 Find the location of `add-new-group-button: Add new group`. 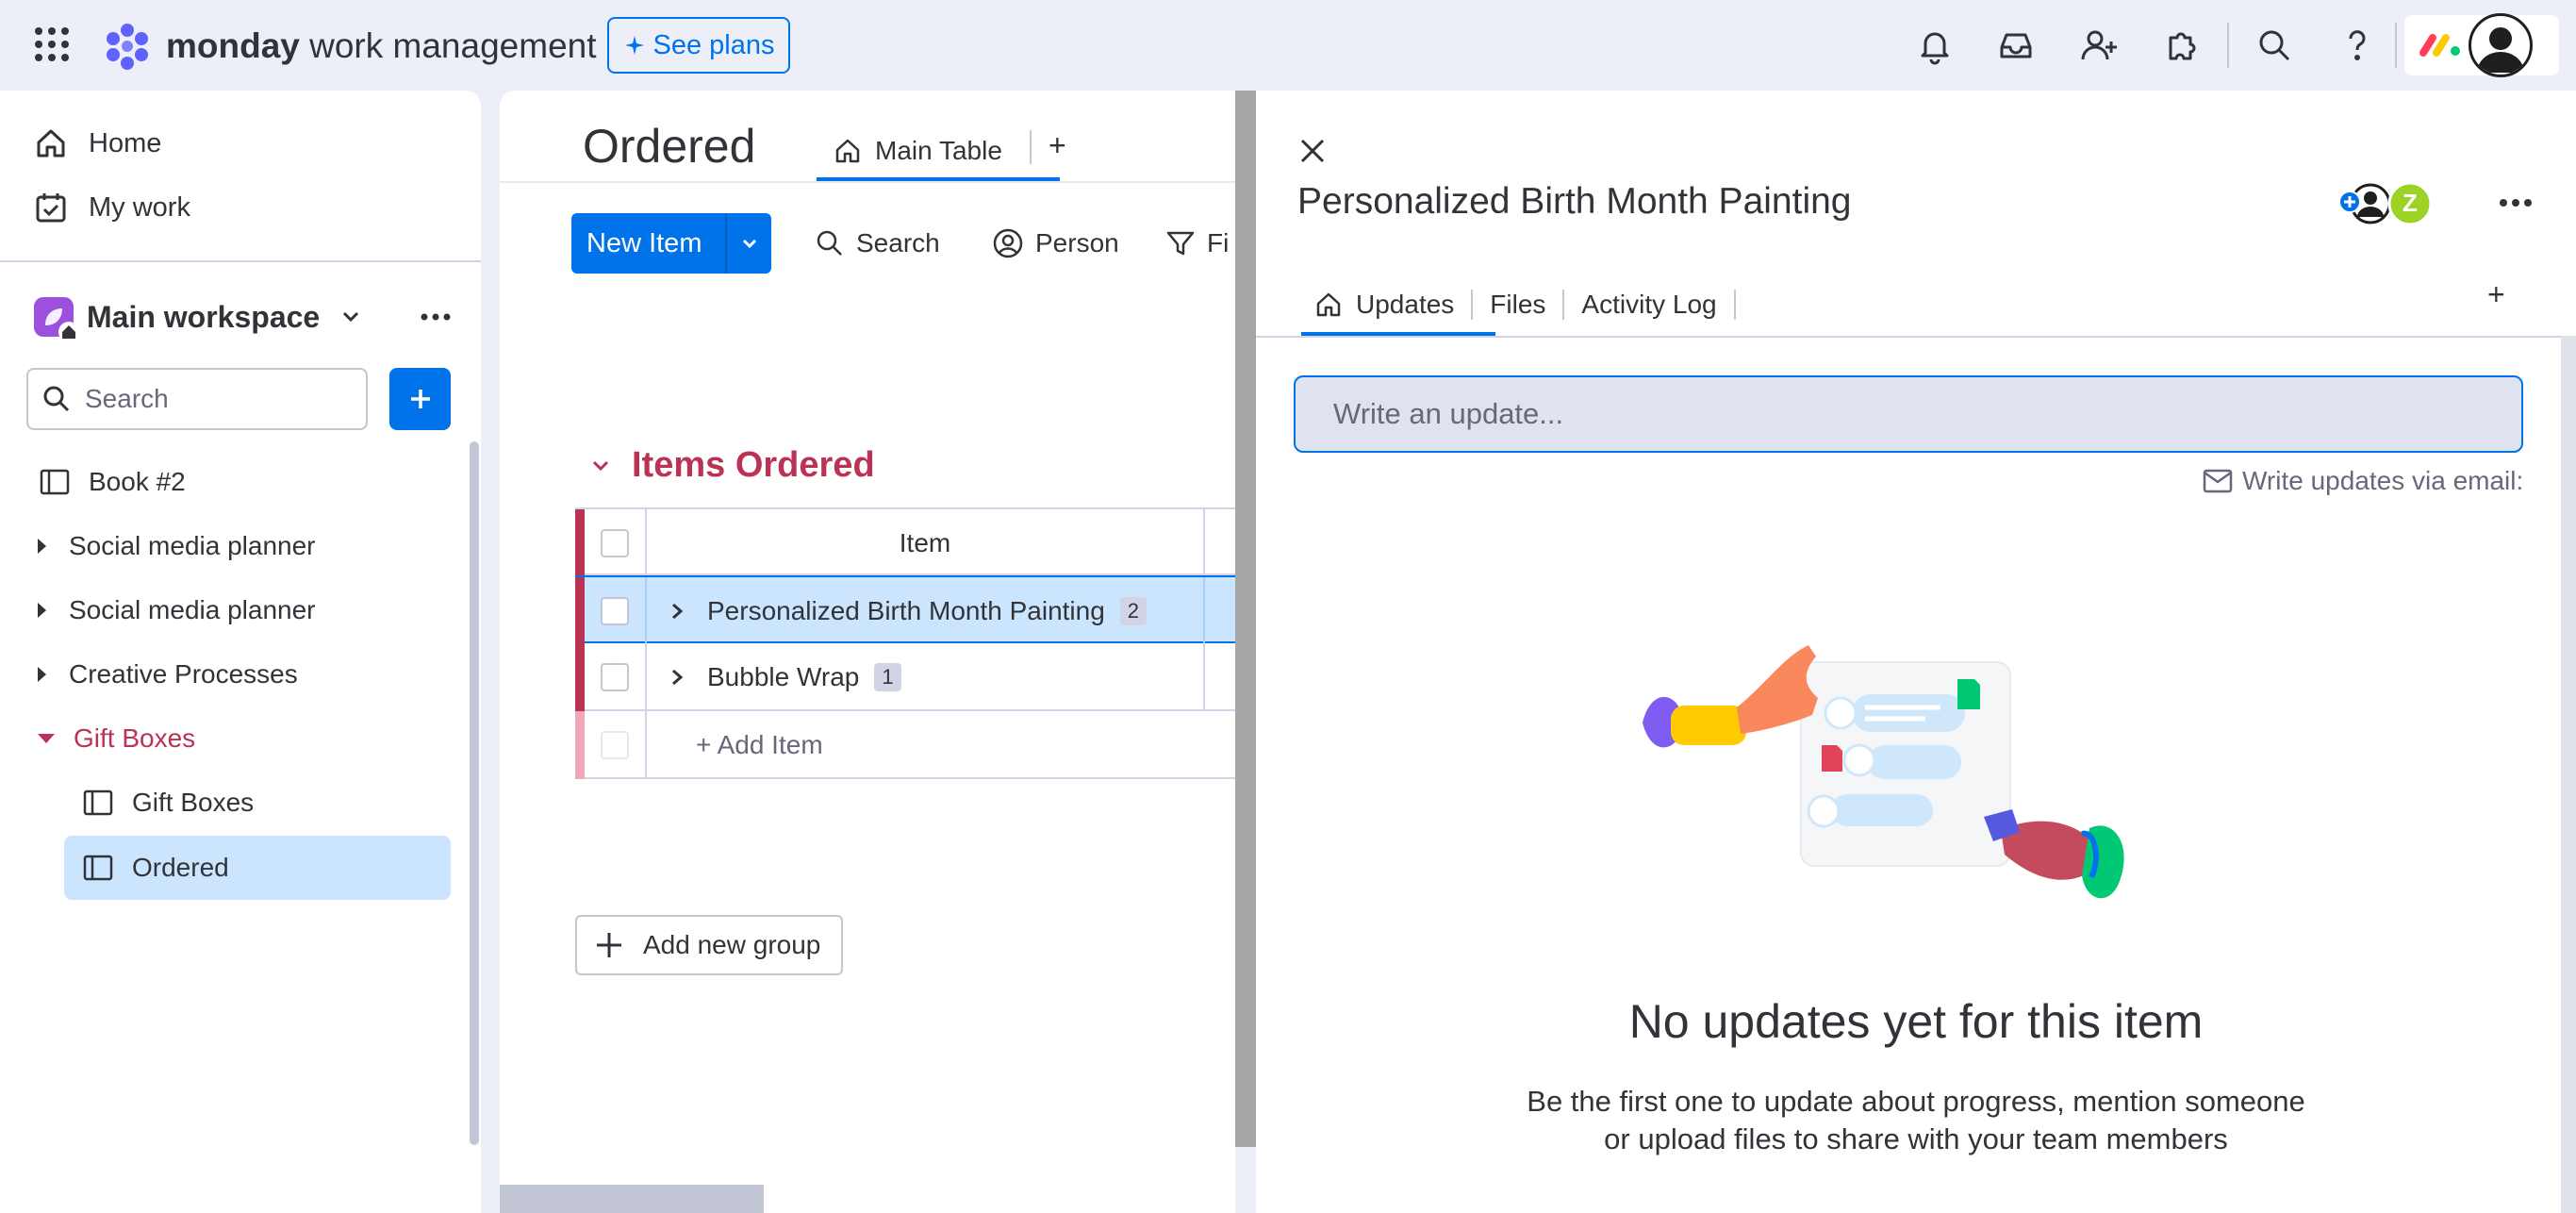

add-new-group-button: Add new group is located at coordinates (709, 945).